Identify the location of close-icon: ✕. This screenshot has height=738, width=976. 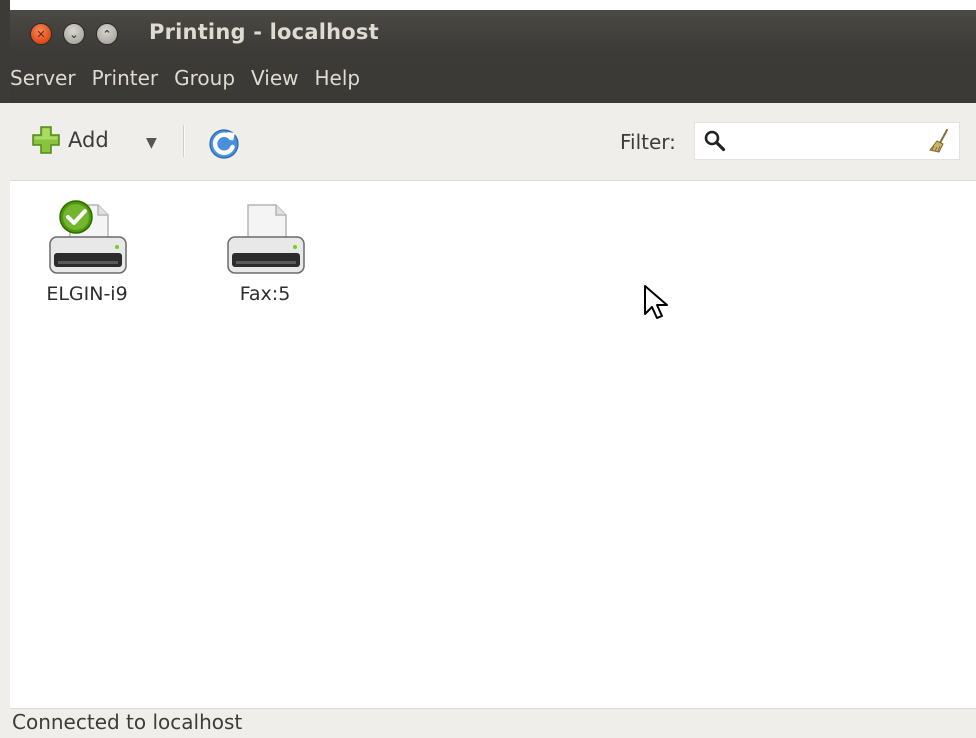
(41, 34).